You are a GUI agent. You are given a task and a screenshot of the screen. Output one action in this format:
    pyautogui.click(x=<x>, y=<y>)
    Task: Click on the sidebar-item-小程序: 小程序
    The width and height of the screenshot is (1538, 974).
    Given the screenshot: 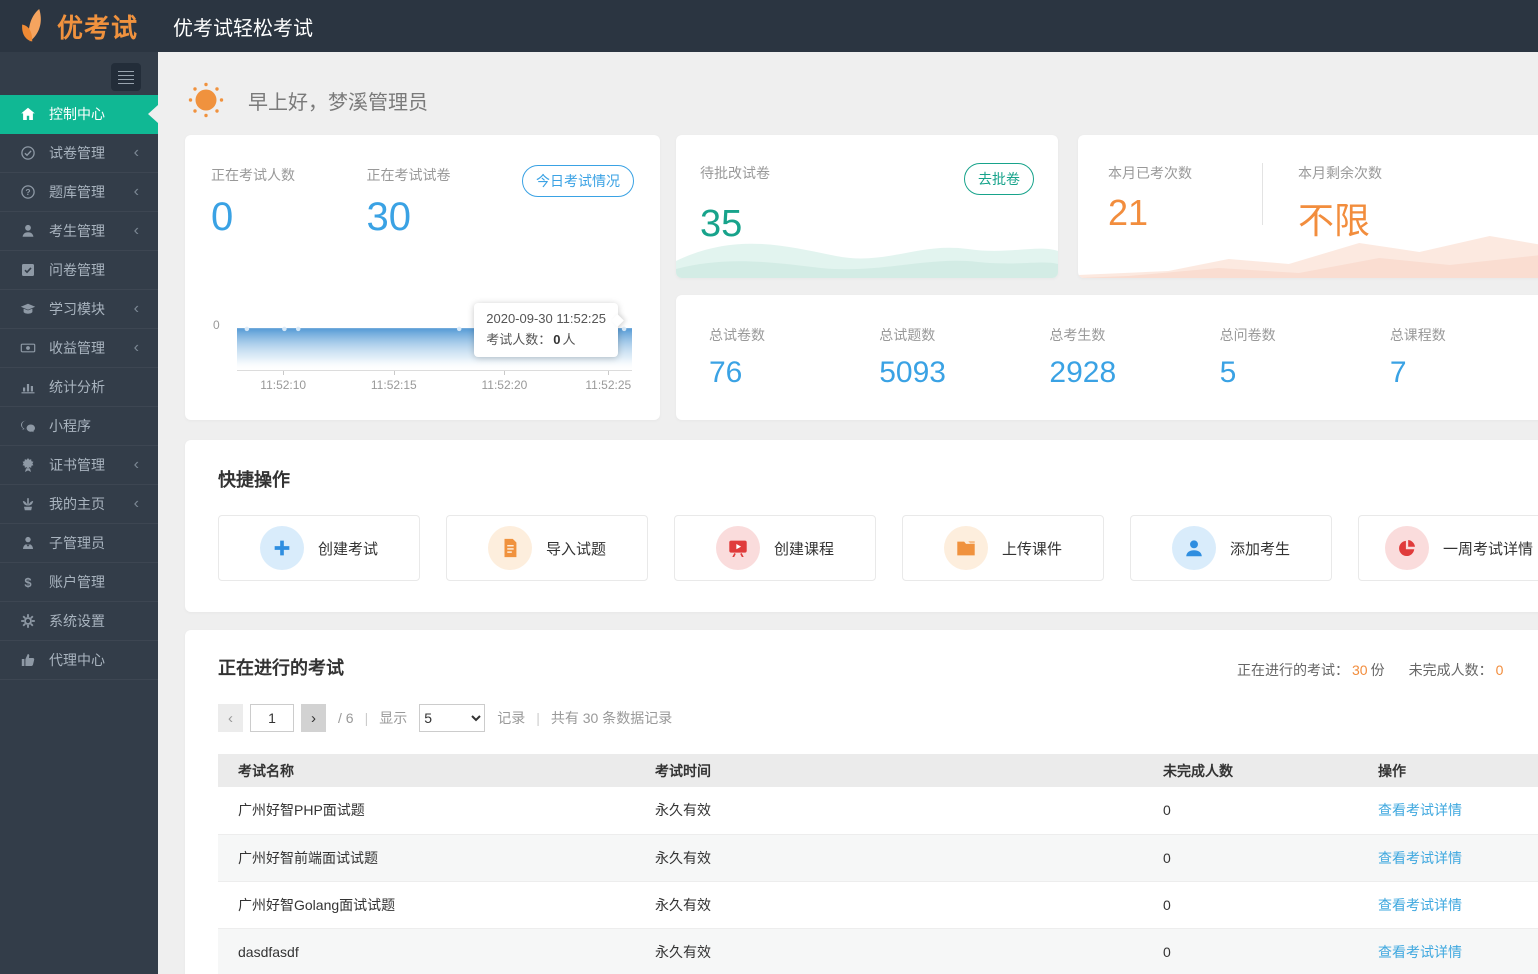 What is the action you would take?
    pyautogui.click(x=79, y=426)
    